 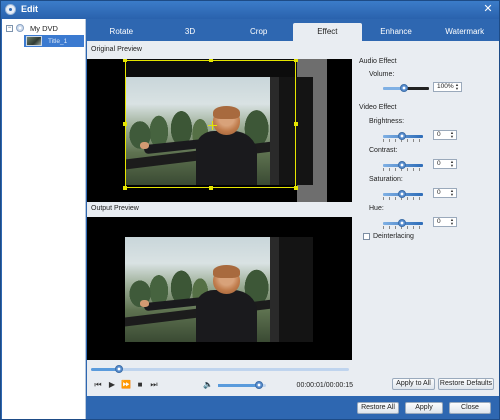 I want to click on hue-slider, so click(x=403, y=224).